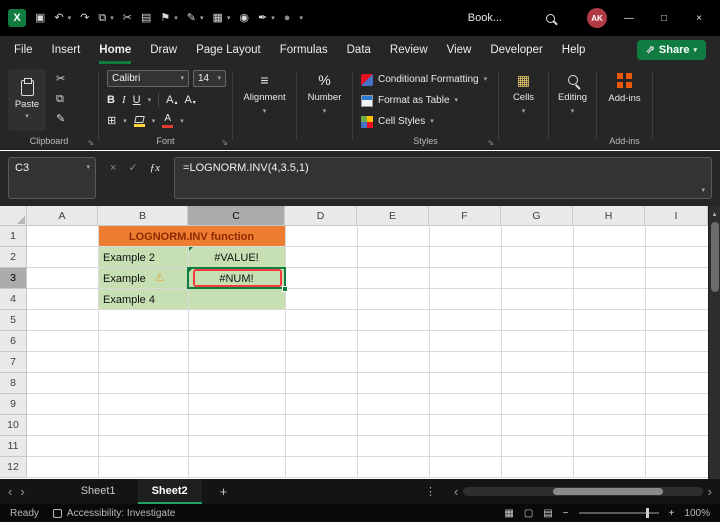 Image resolution: width=720 pixels, height=522 pixels. Describe the element at coordinates (714, 342) in the screenshot. I see `vertical-scrollbar: ▴` at that location.